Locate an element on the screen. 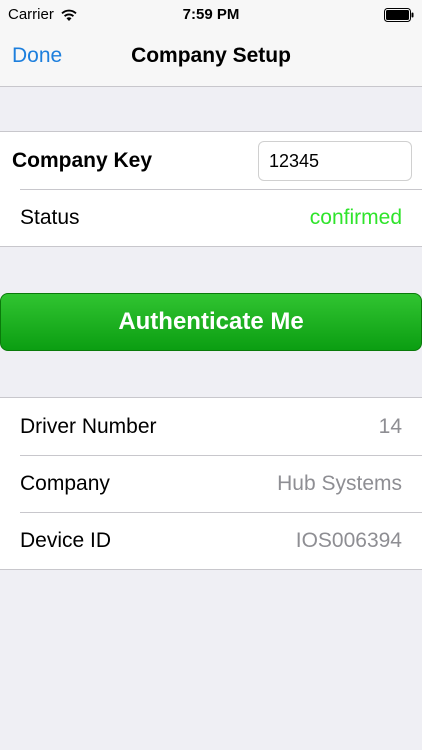 This screenshot has width=422, height=750. device-id-row: Device ID IOS006394 is located at coordinates (211, 540).